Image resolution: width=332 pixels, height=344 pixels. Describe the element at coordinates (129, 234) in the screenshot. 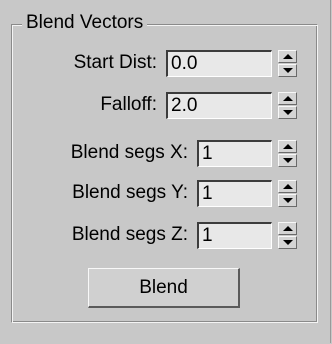

I see `blend-segs-z-label: Blend segs Z:` at that location.